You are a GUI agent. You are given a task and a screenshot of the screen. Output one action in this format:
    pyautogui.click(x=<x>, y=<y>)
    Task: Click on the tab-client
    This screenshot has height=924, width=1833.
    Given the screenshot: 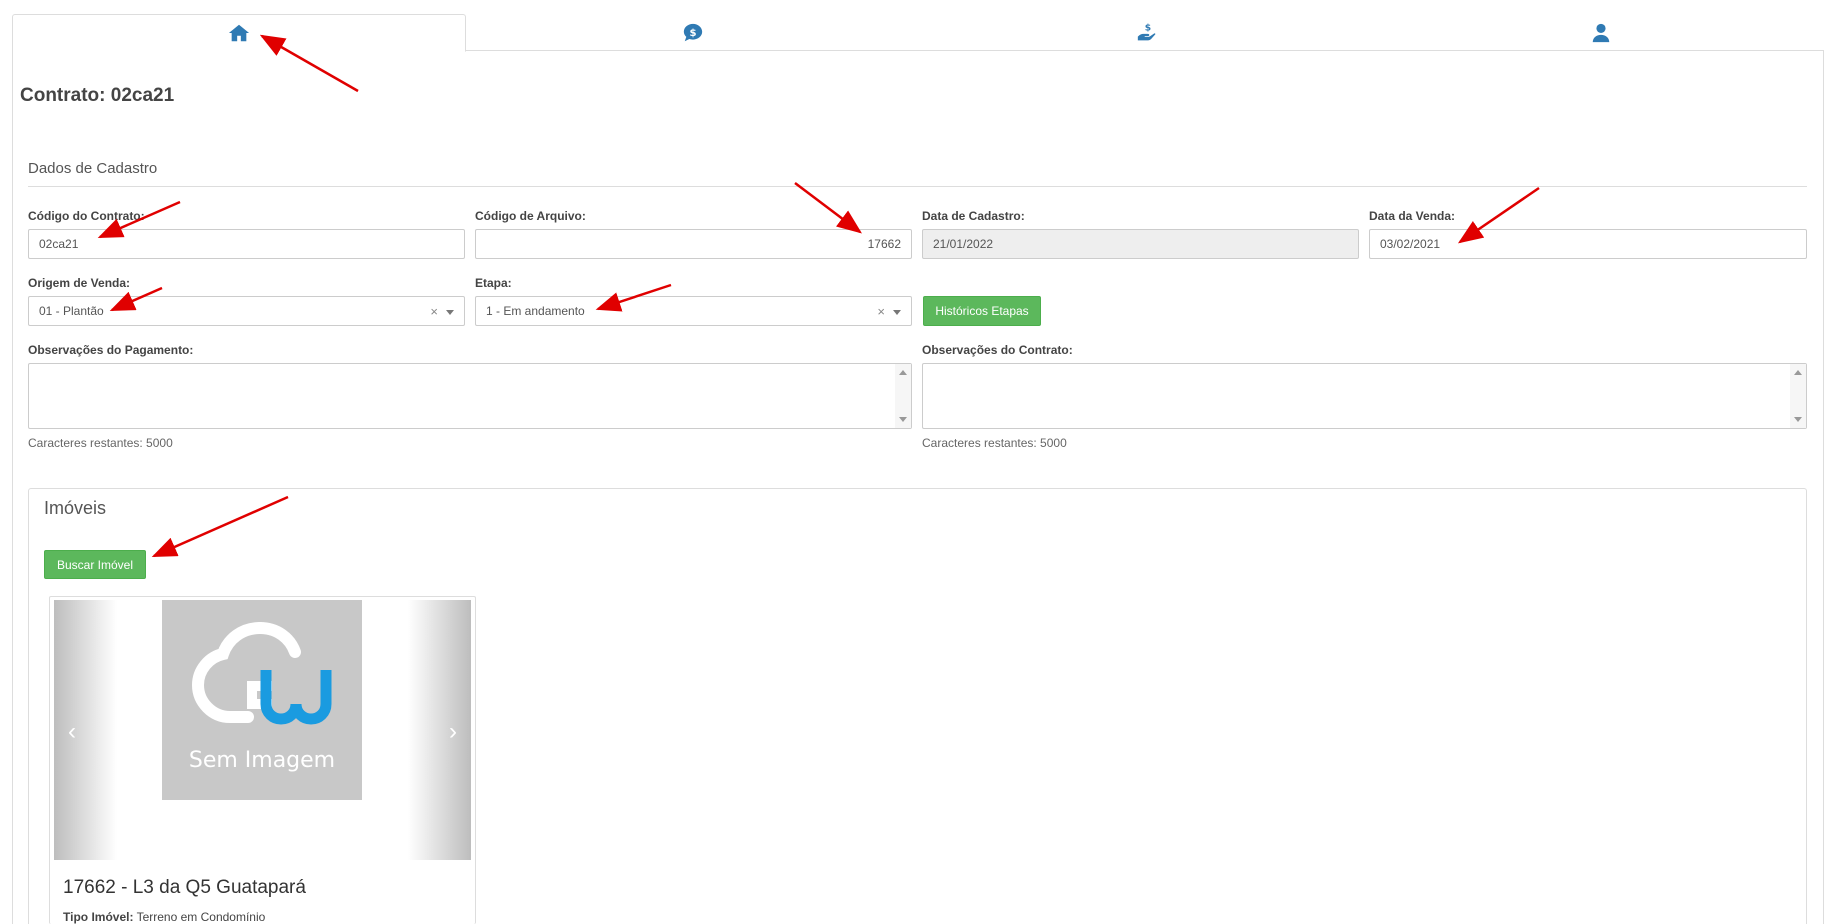 What is the action you would take?
    pyautogui.click(x=1601, y=32)
    